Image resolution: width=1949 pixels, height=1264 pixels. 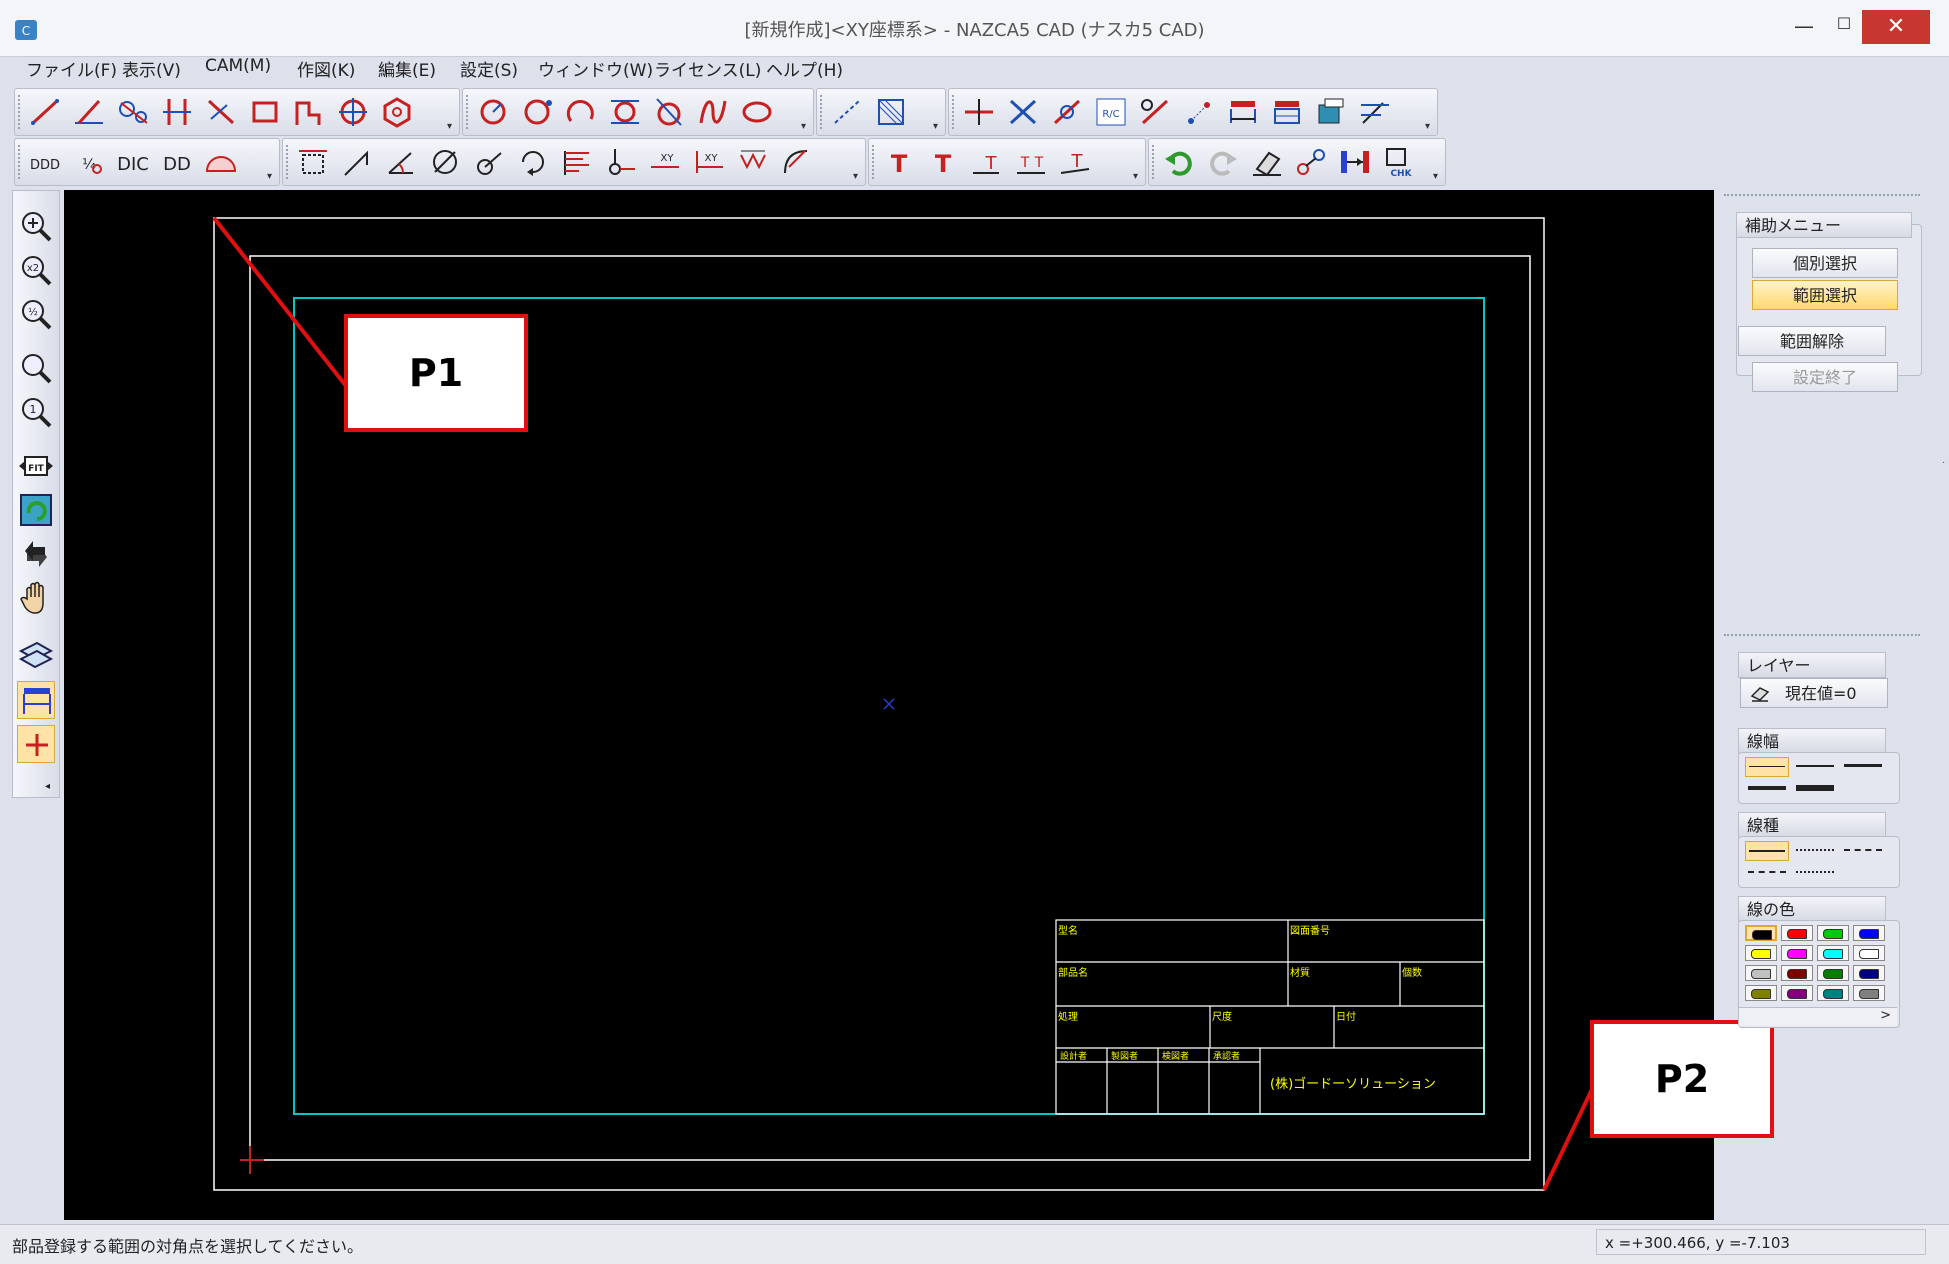 I want to click on angle-line-icon, so click(x=89, y=112).